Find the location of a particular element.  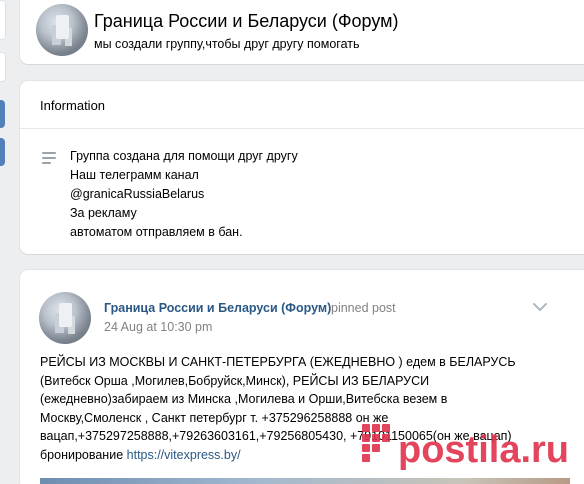

info-line: @granicaRussiaBelarus is located at coordinates (137, 194).